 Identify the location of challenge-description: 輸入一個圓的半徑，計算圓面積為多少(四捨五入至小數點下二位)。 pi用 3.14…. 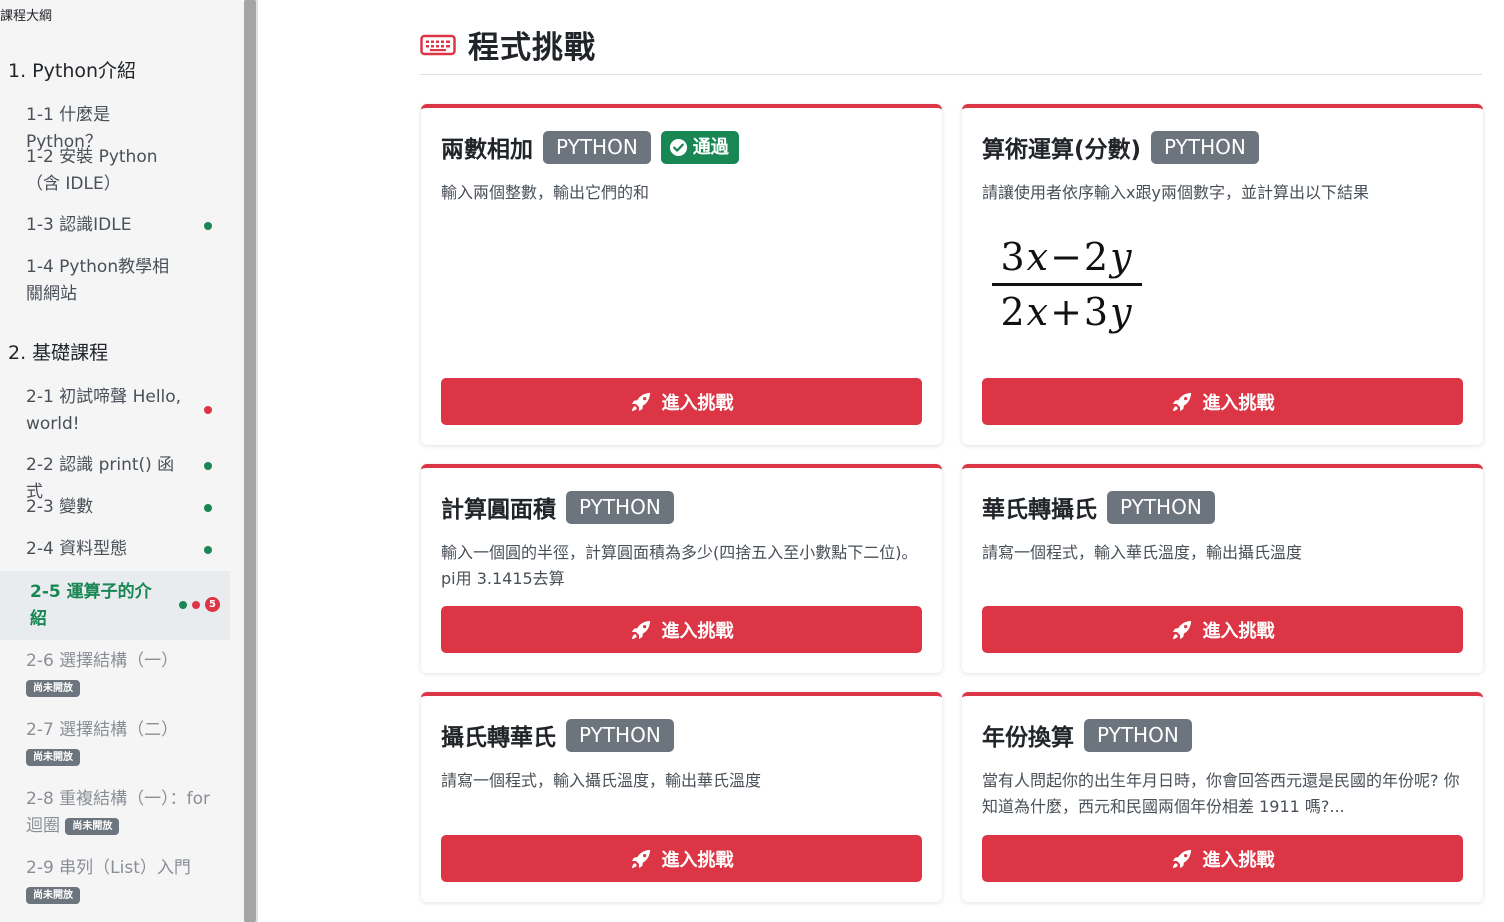
(679, 565).